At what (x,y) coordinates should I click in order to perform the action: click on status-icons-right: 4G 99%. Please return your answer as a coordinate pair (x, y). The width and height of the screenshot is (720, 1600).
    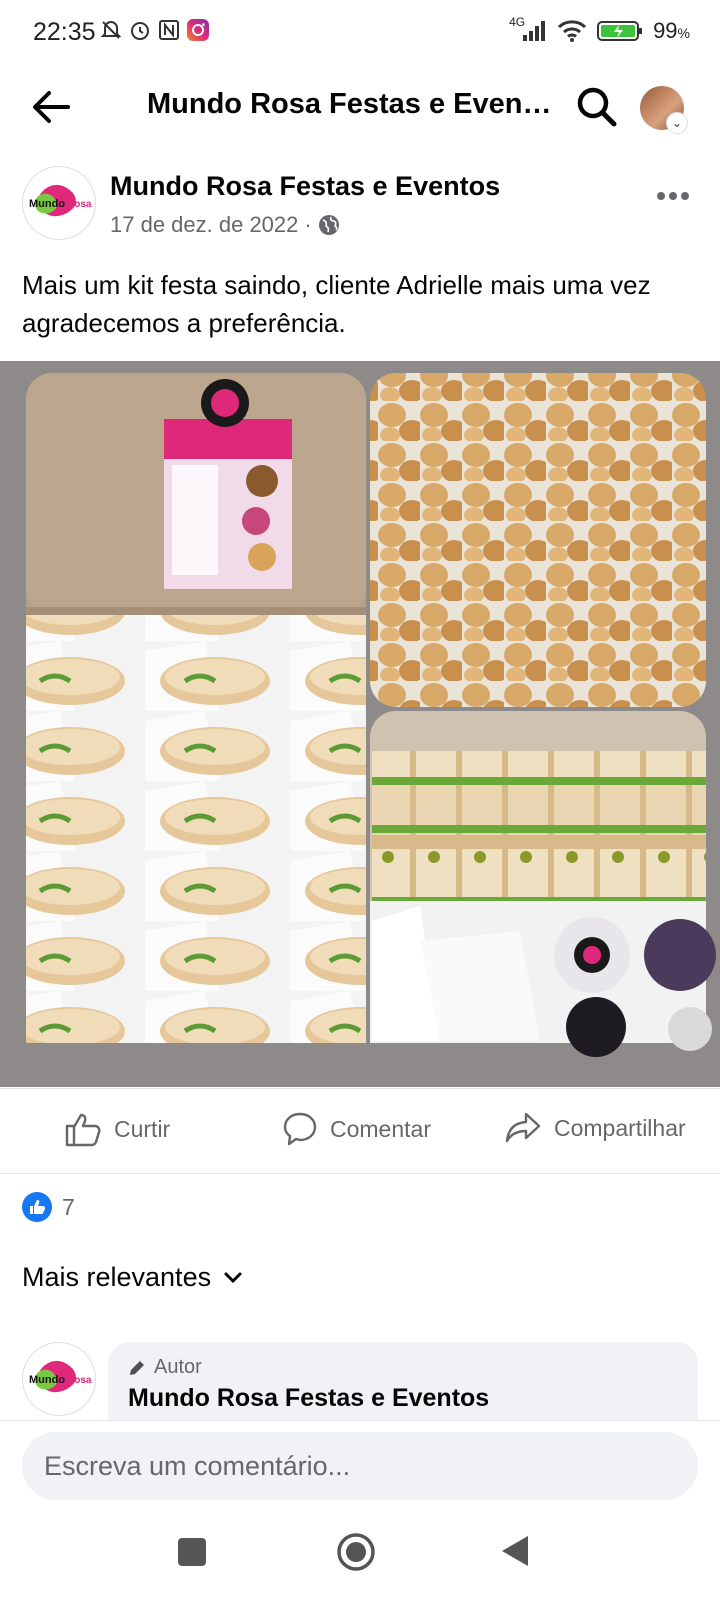
    Looking at the image, I should click on (599, 29).